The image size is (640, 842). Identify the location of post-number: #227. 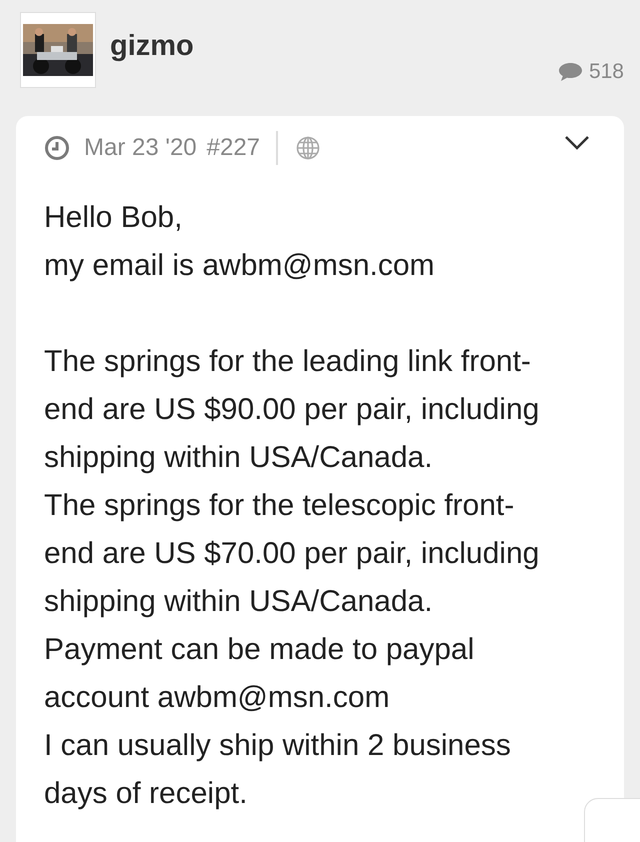
(233, 148).